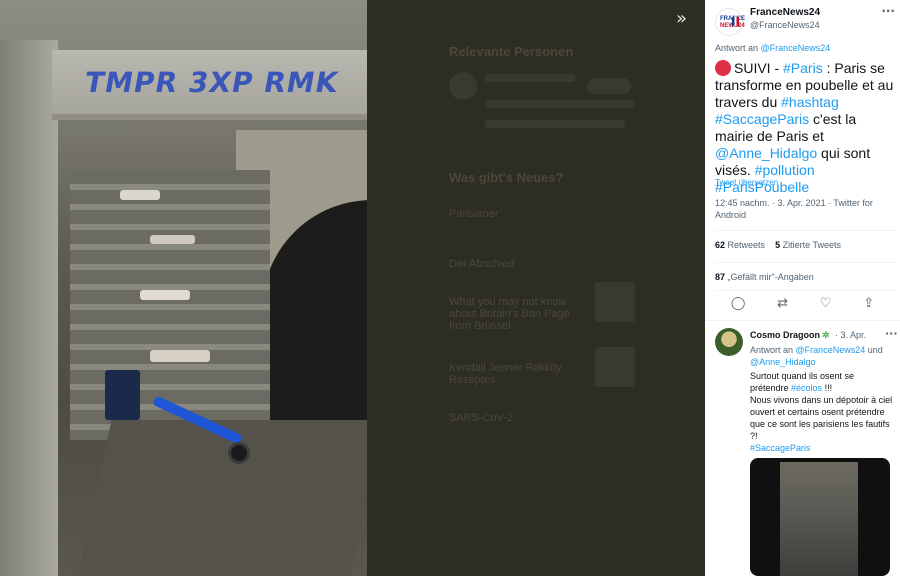  Describe the element at coordinates (735, 21) in the screenshot. I see `french-flag-icon` at that location.